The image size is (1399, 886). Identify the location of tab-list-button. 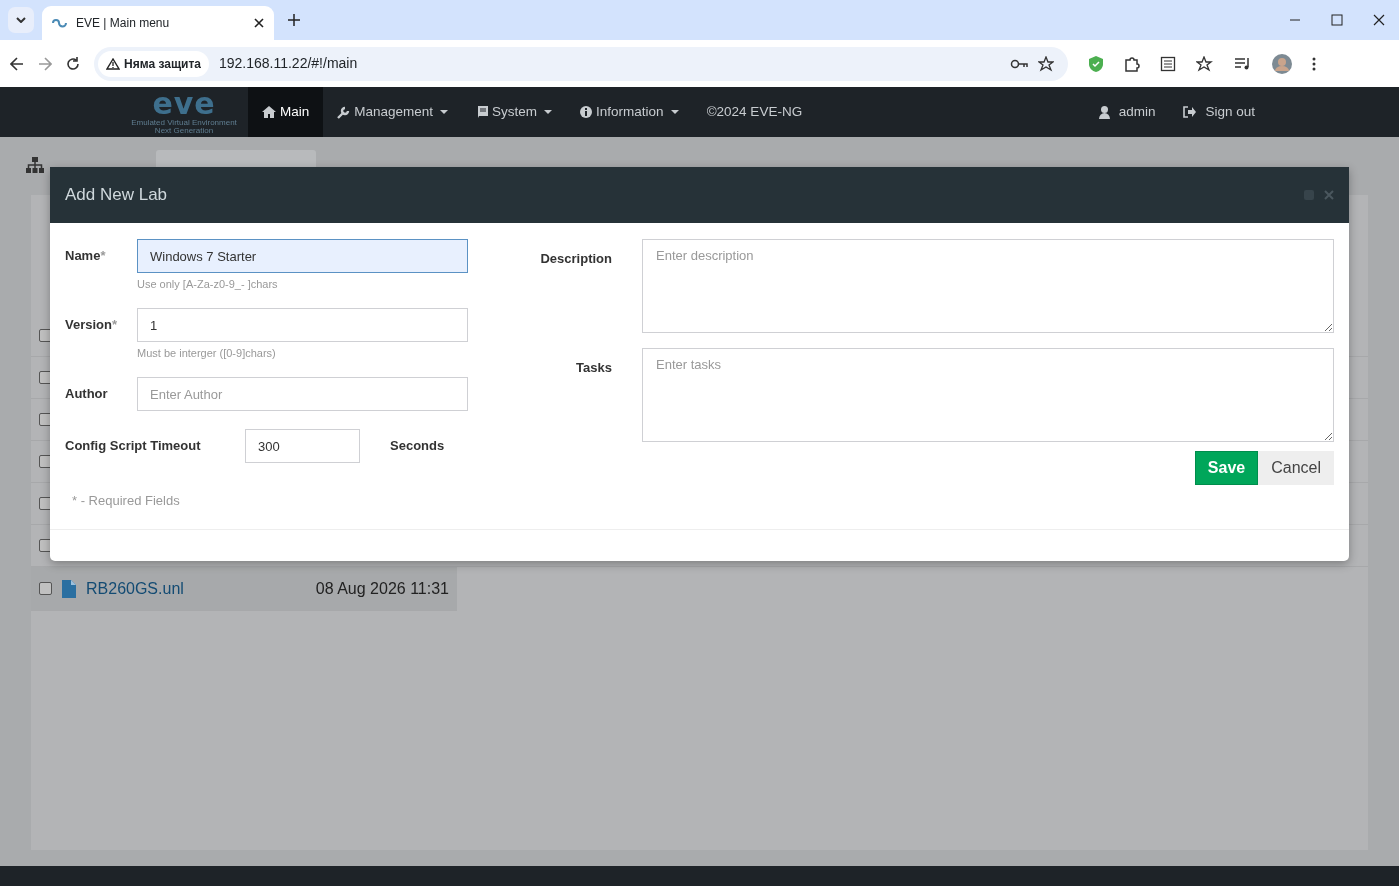
(21, 20).